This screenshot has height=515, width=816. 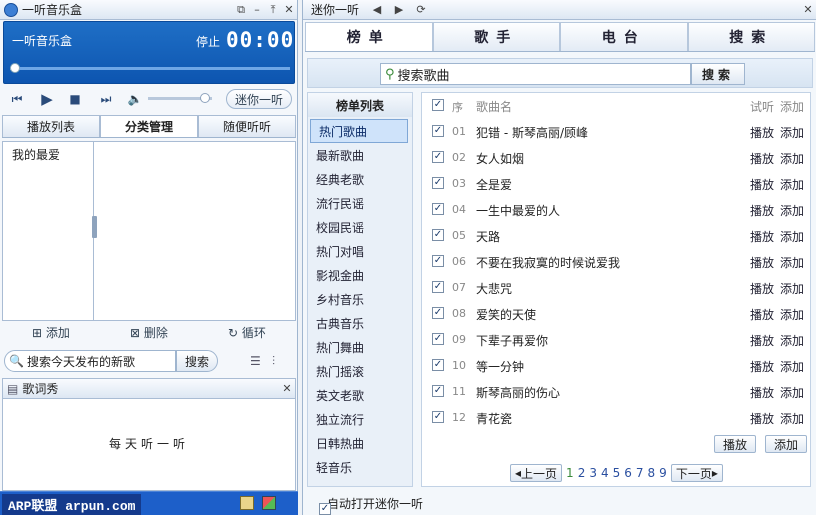 What do you see at coordinates (808, 10) in the screenshot?
I see `right-close-button: ✕` at bounding box center [808, 10].